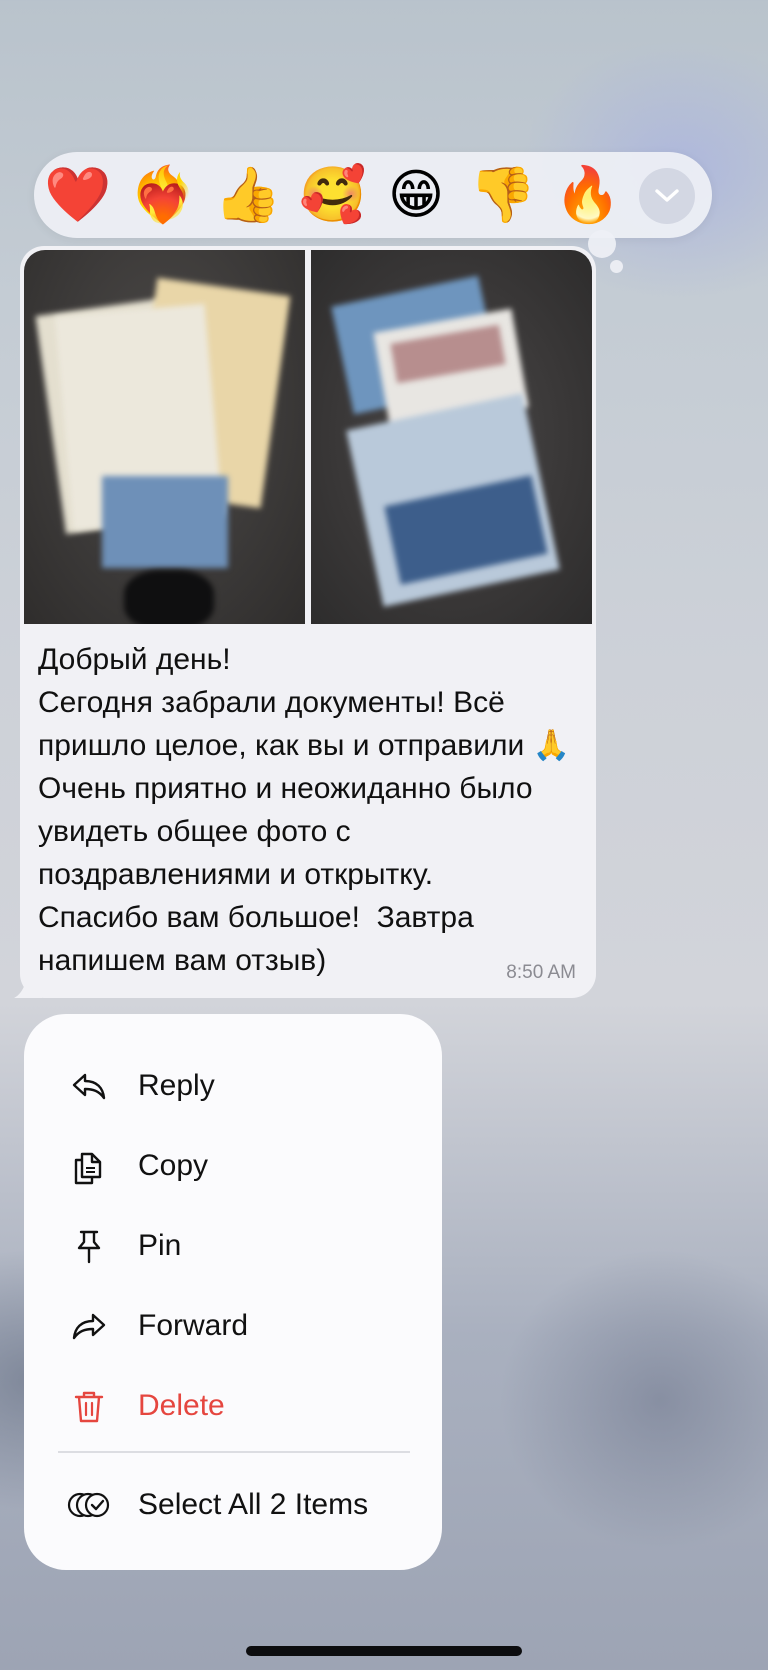 The width and height of the screenshot is (768, 1670). I want to click on select-all-icon, so click(88, 1505).